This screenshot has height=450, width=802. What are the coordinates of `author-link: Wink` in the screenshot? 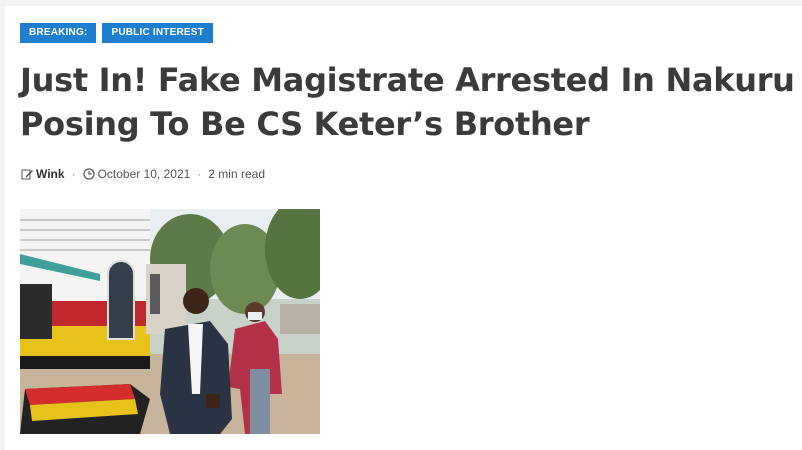 It's located at (50, 174).